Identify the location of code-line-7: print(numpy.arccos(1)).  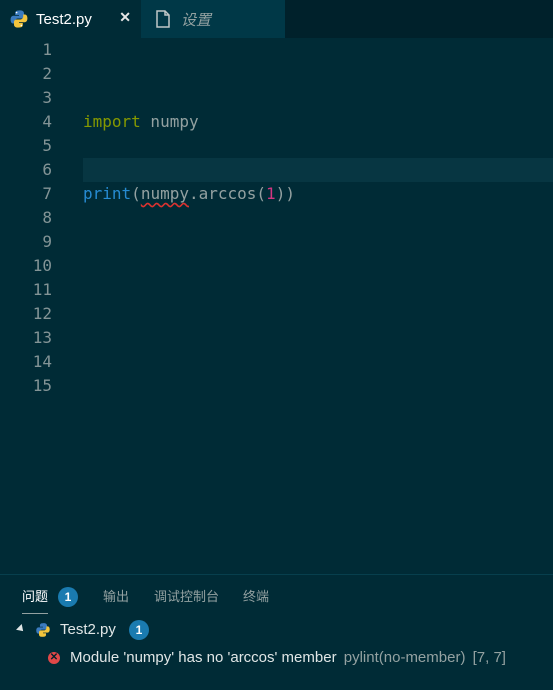
(189, 194).